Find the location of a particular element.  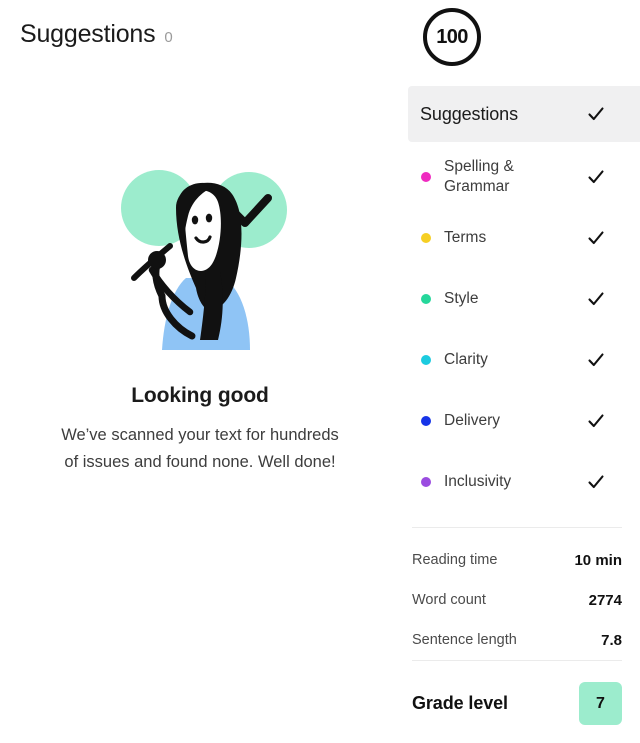

stat-row: Sentence length 7.8 is located at coordinates (517, 640).